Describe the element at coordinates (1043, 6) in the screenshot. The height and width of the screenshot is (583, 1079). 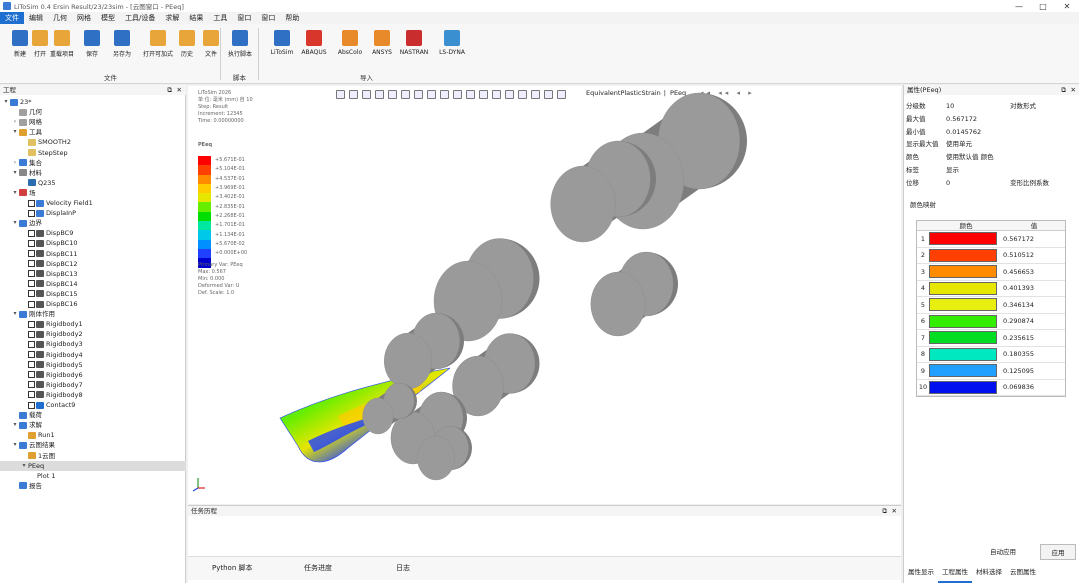
I see `maximize-button: □` at that location.